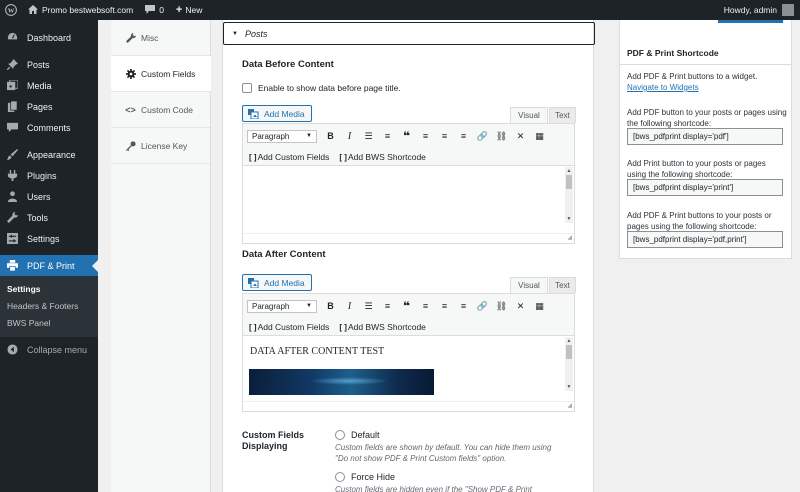  What do you see at coordinates (49, 238) in the screenshot?
I see `sidebar-item-settings: Settings` at bounding box center [49, 238].